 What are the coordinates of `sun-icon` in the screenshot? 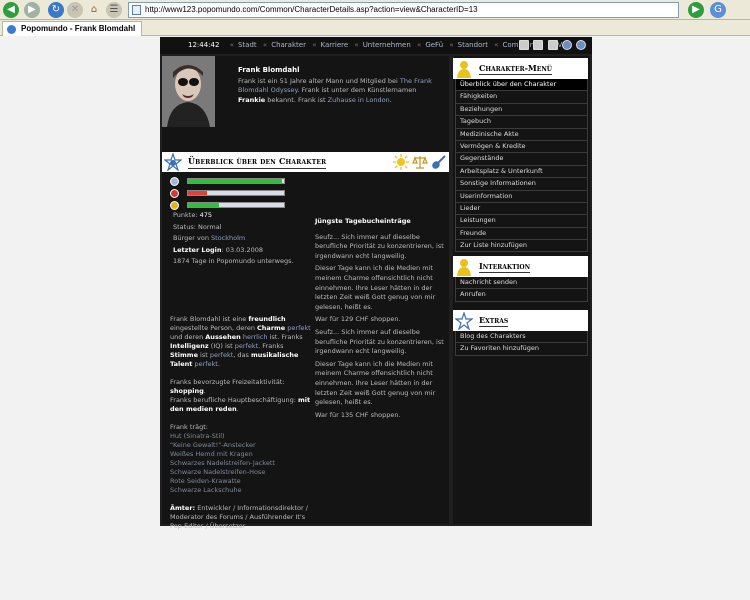 It's located at (401, 162).